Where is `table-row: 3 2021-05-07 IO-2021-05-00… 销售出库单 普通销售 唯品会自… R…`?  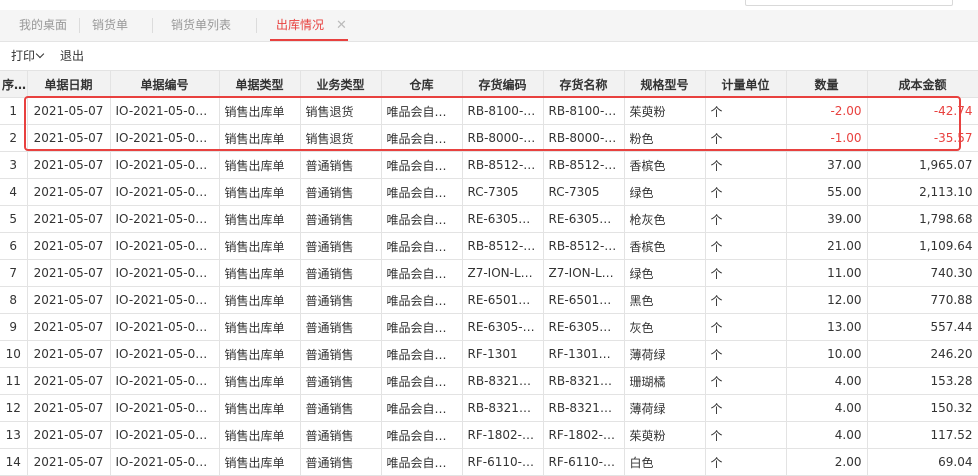 table-row: 3 2021-05-07 IO-2021-05-00… 销售出库单 普通销售 唯品会自… R… is located at coordinates (489, 165).